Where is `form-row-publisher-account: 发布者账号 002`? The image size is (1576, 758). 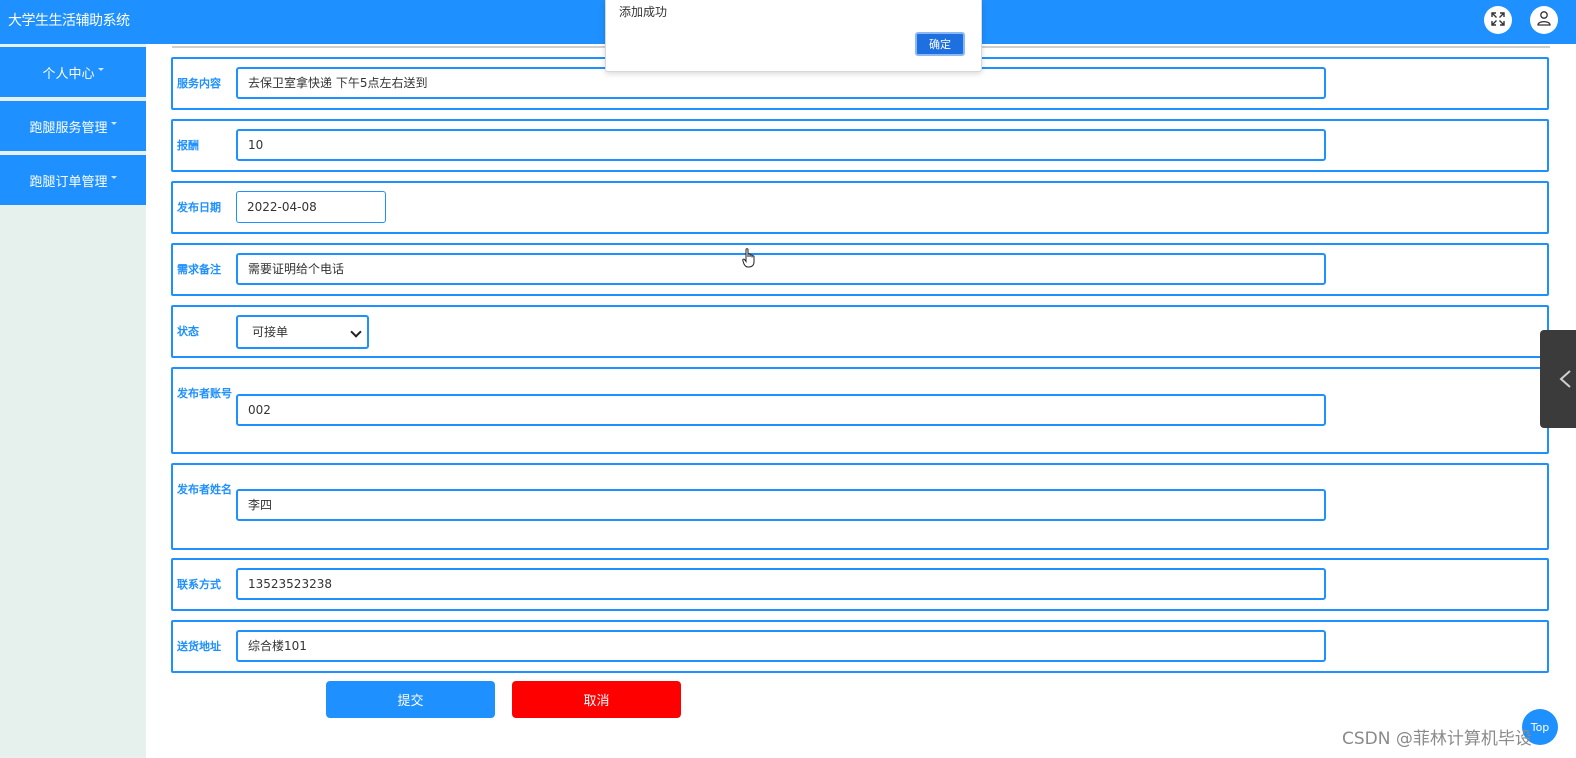 form-row-publisher-account: 发布者账号 002 is located at coordinates (860, 410).